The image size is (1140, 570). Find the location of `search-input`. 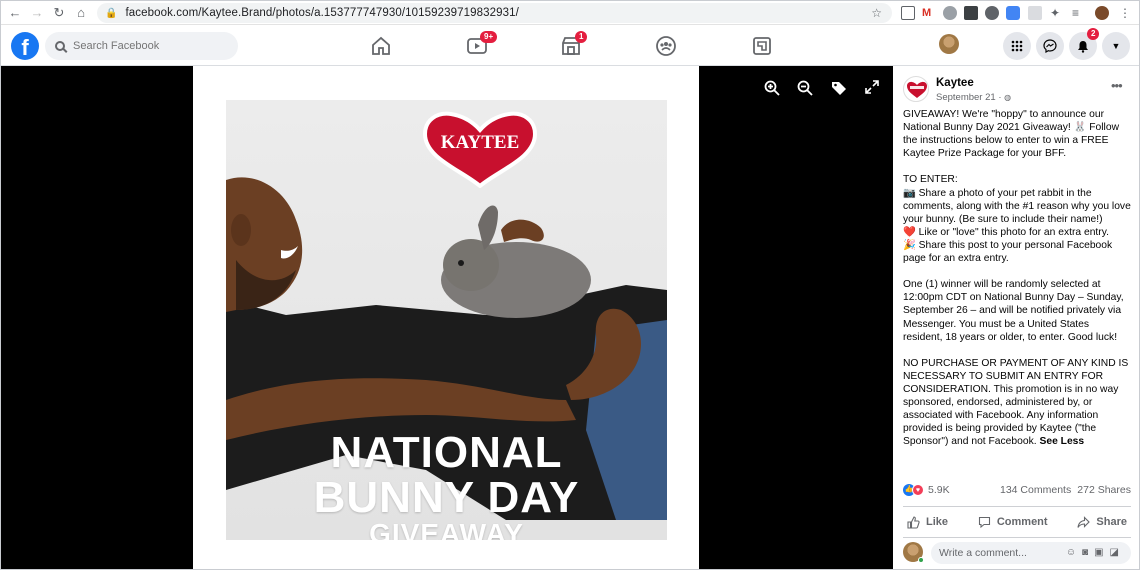

search-input is located at coordinates (148, 46).